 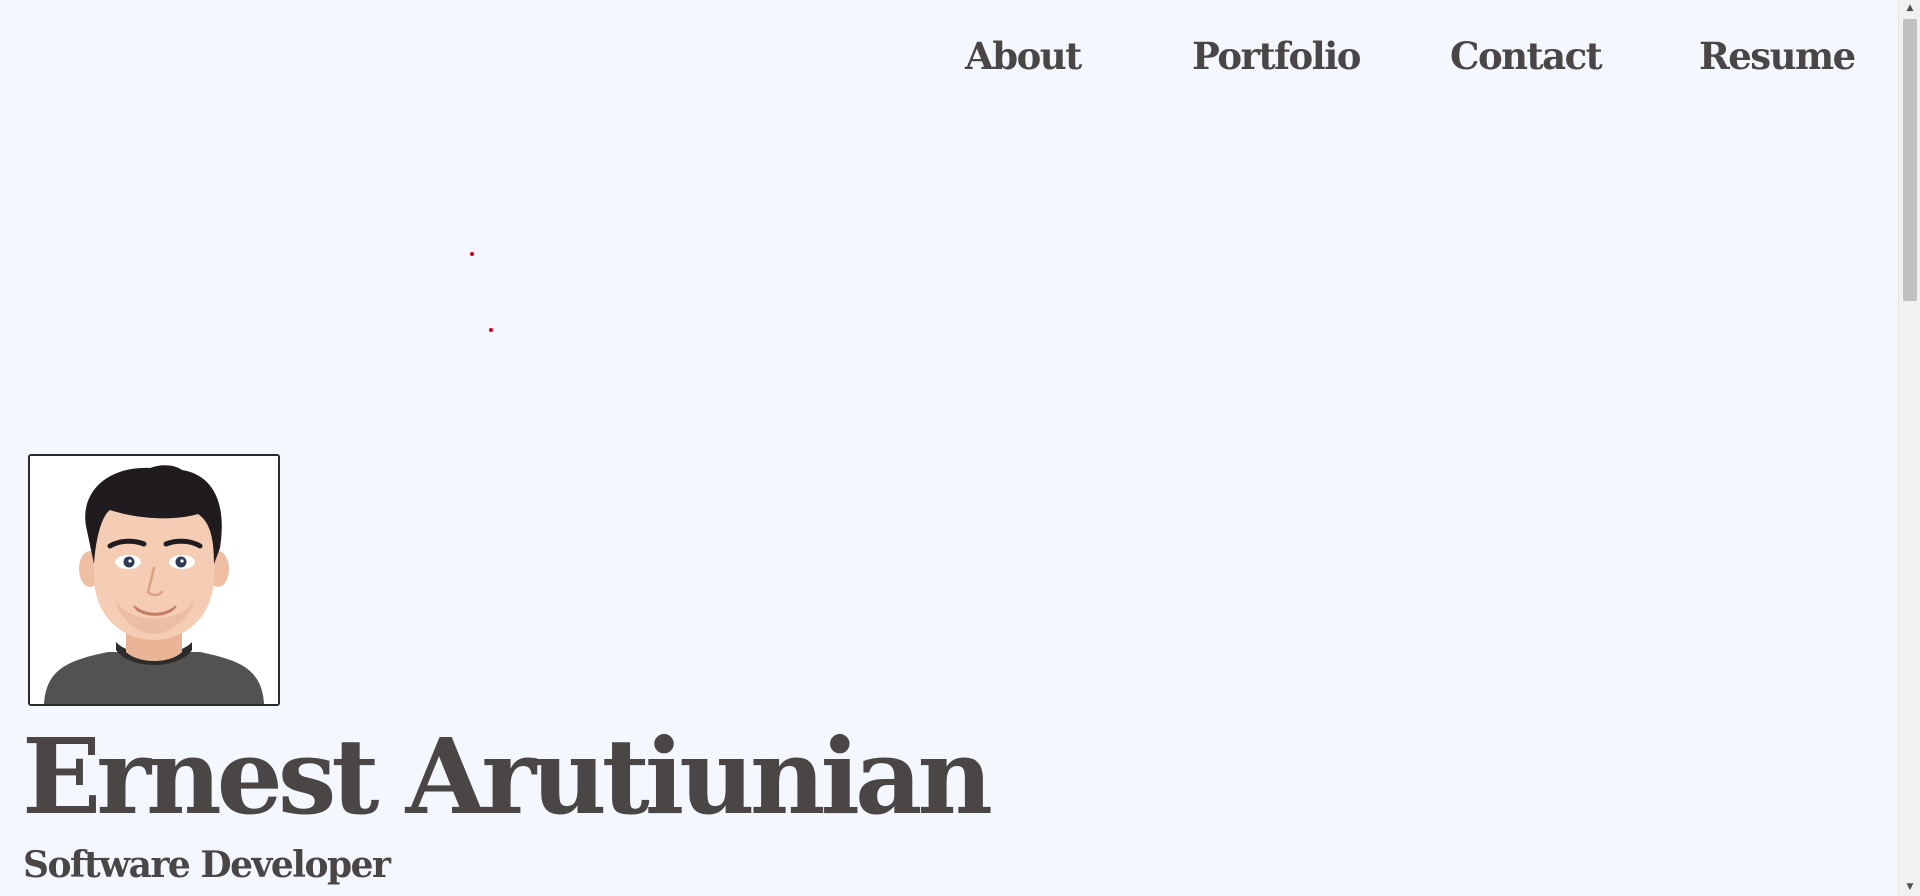 What do you see at coordinates (1909, 8) in the screenshot?
I see `scroll-up-arrow-icon: ▲` at bounding box center [1909, 8].